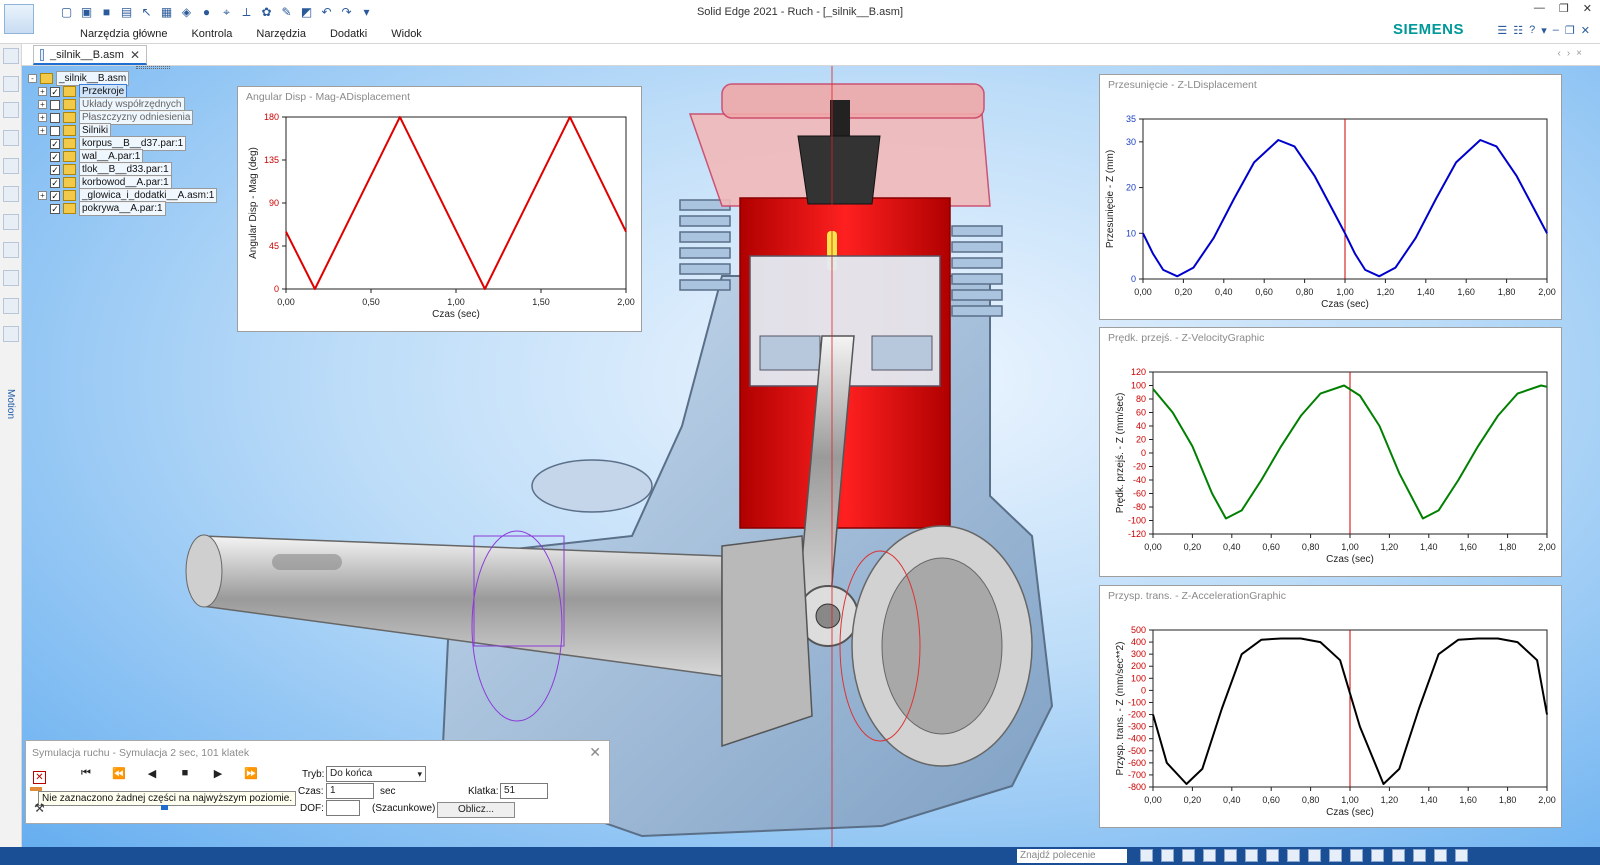 Image resolution: width=1600 pixels, height=865 pixels. I want to click on assembly-tree-icon, so click(11, 84).